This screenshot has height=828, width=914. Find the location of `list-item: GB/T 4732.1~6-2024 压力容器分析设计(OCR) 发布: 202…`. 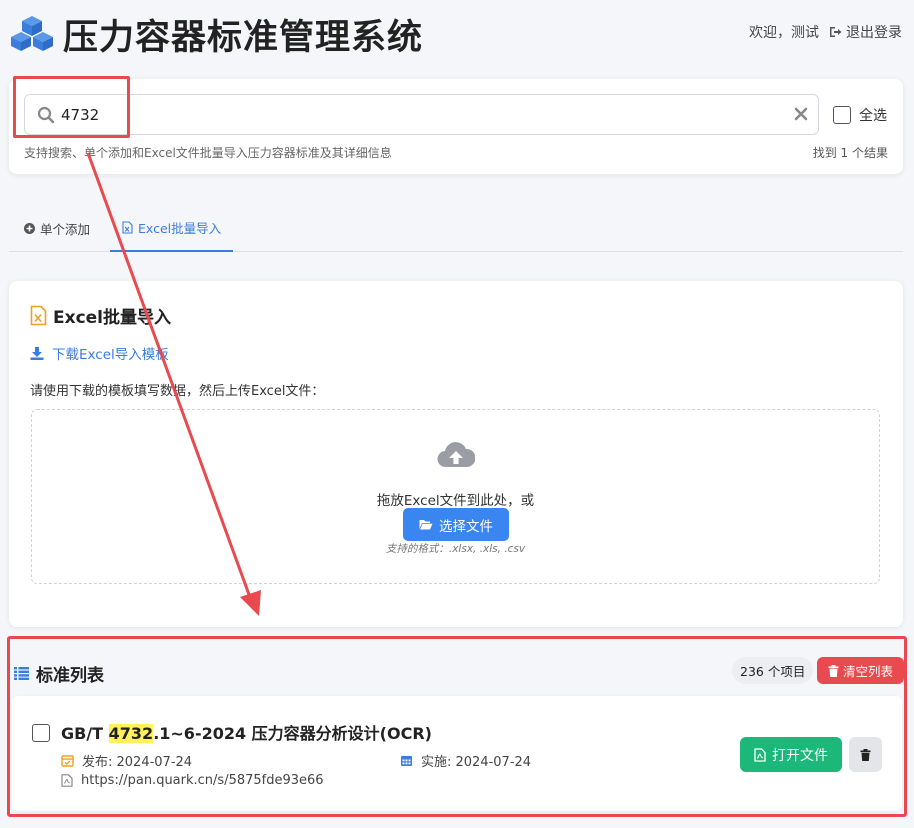

list-item: GB/T 4732.1~6-2024 压力容器分析设计(OCR) 发布: 202… is located at coordinates (457, 753).